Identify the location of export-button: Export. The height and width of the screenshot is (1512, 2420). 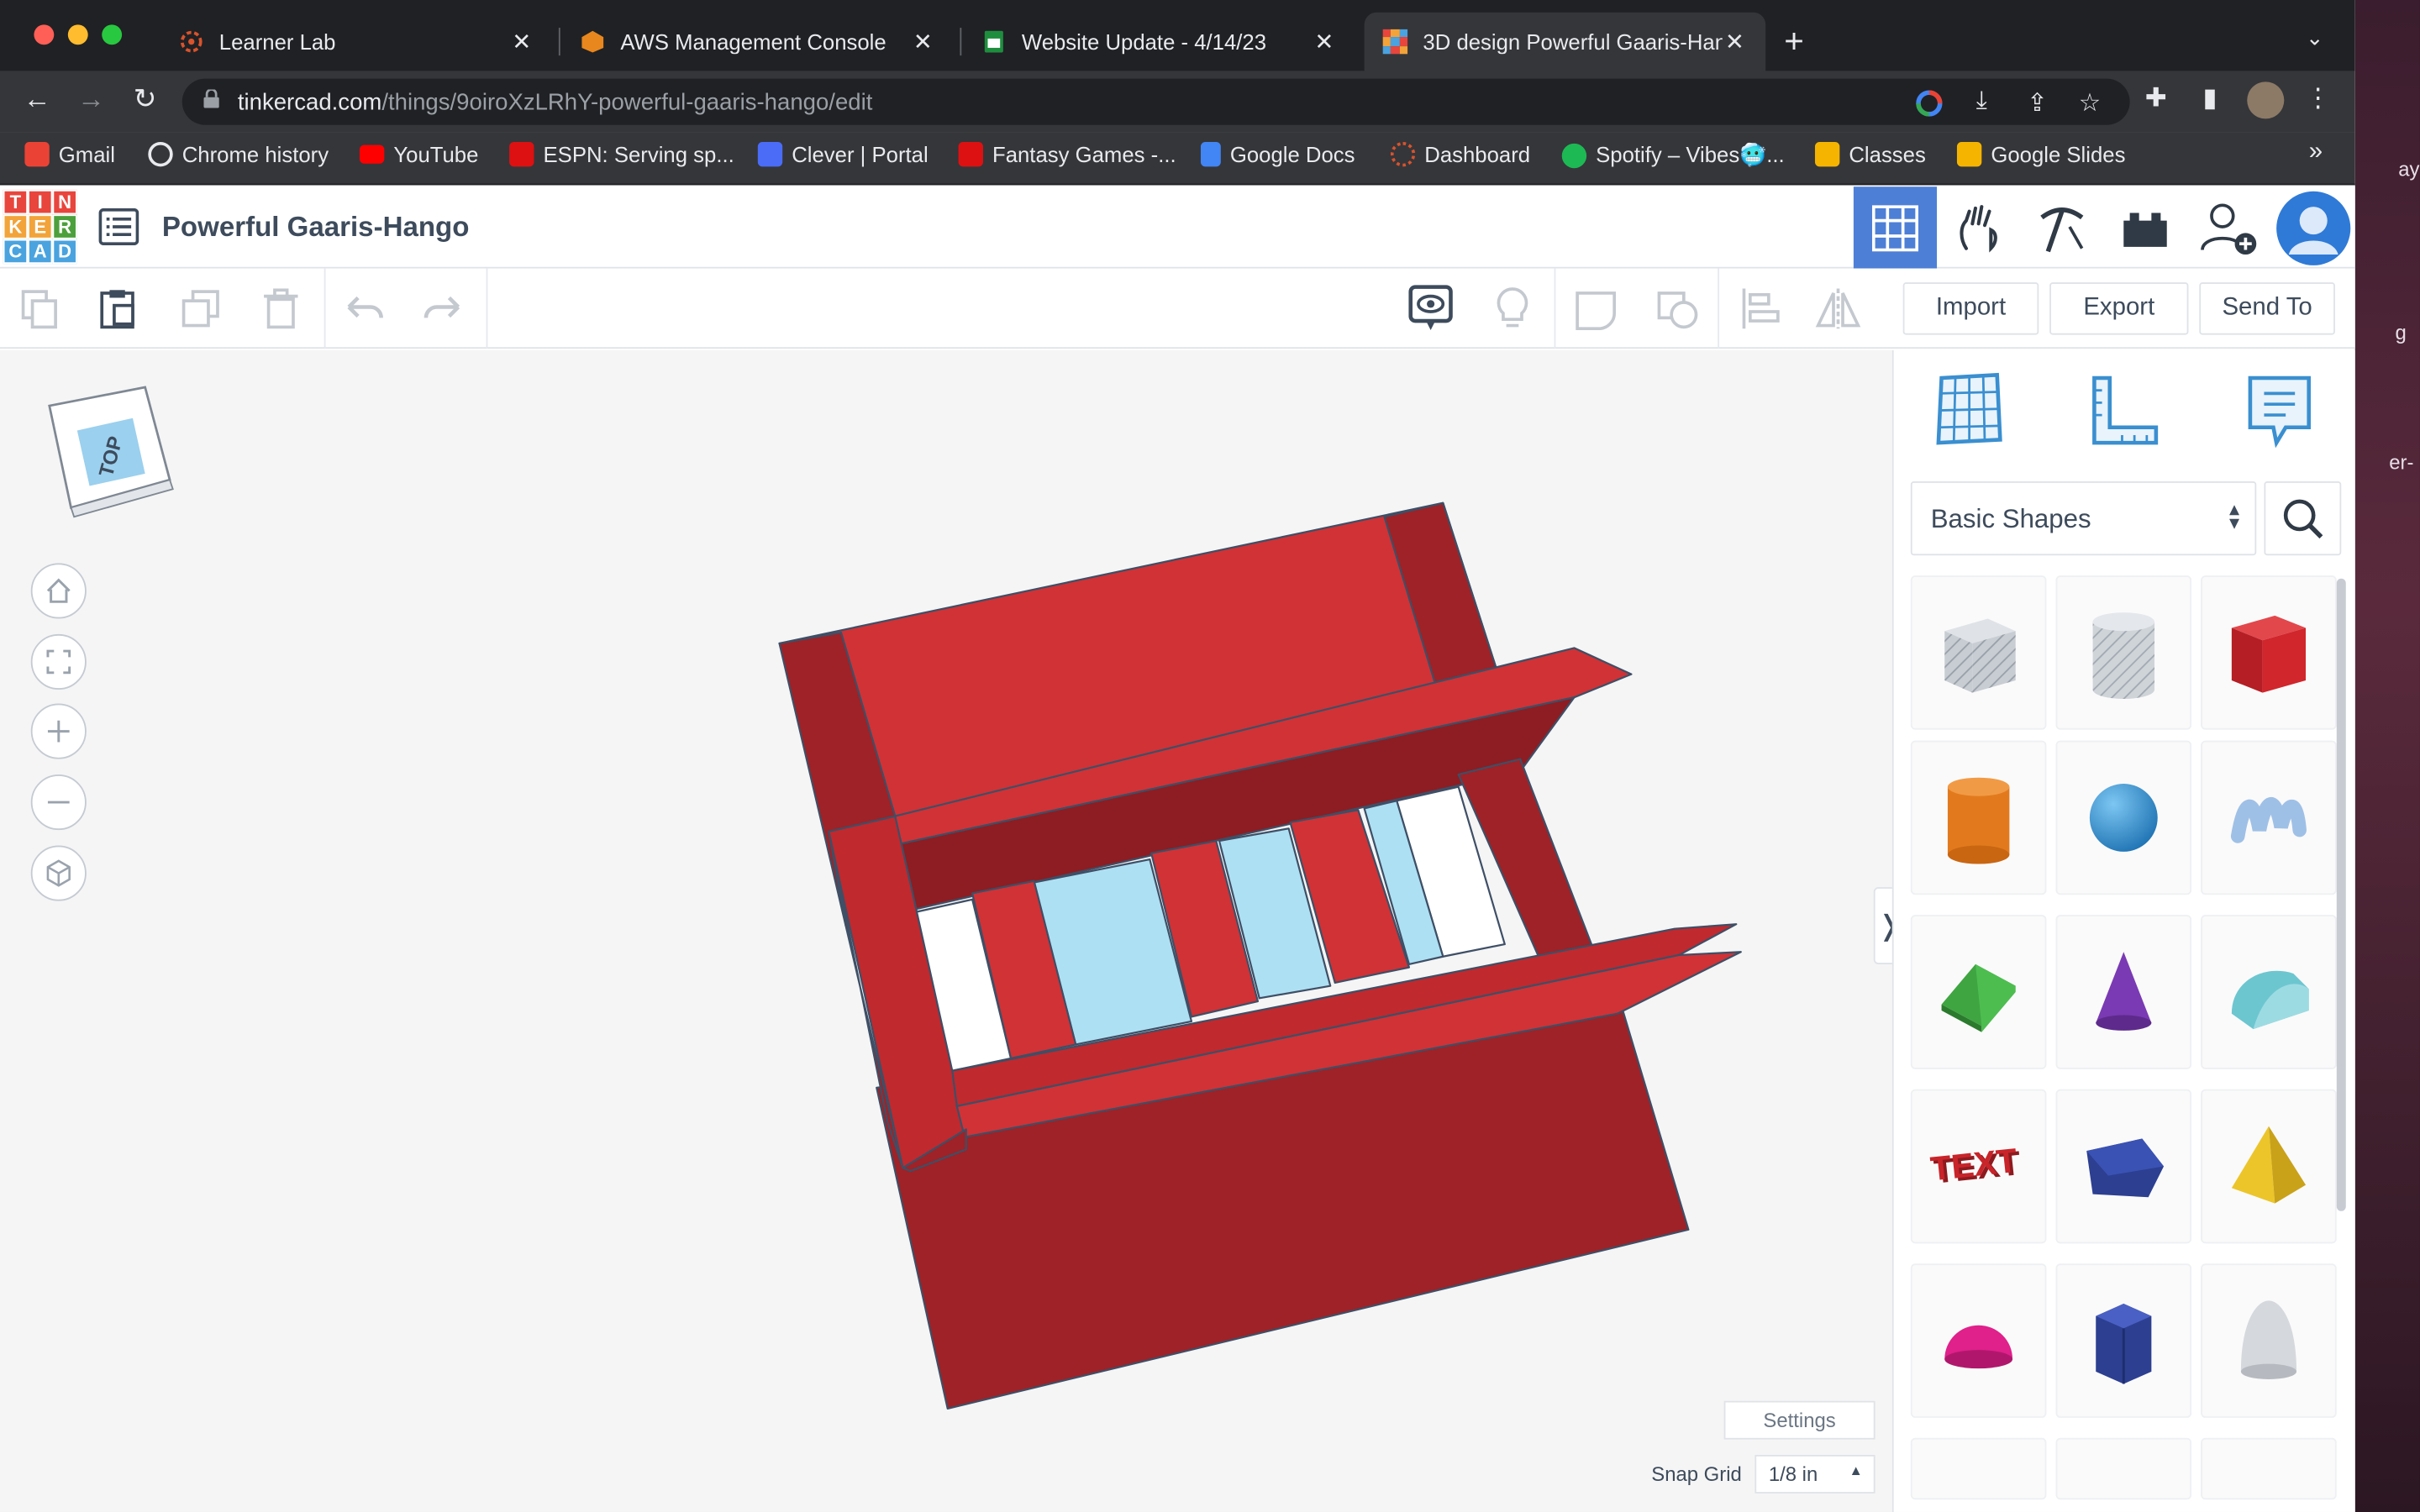
(2119, 308).